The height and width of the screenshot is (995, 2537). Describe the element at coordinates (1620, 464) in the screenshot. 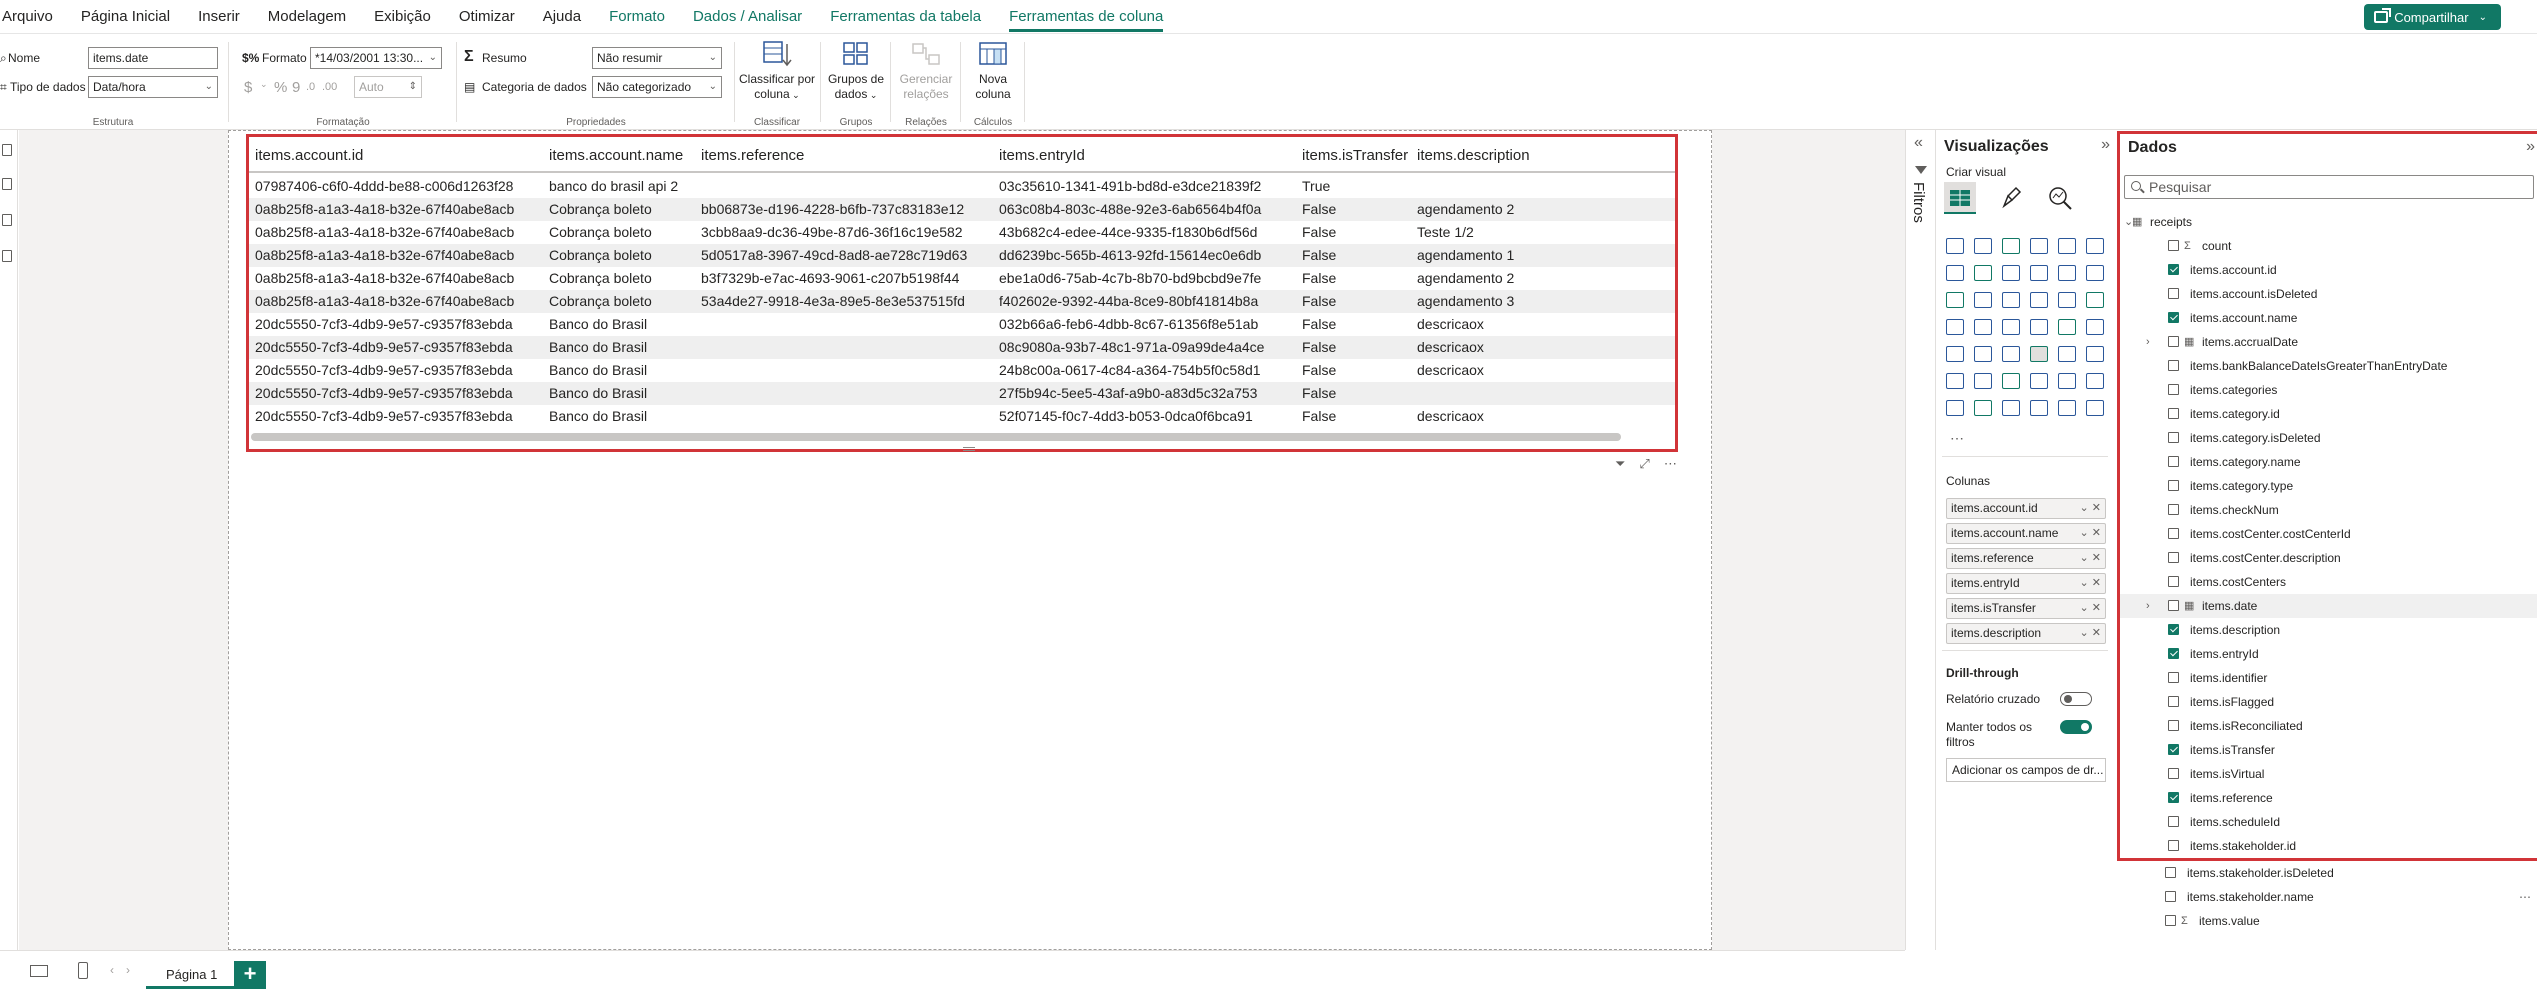

I see `filter-icon: ⏷` at that location.